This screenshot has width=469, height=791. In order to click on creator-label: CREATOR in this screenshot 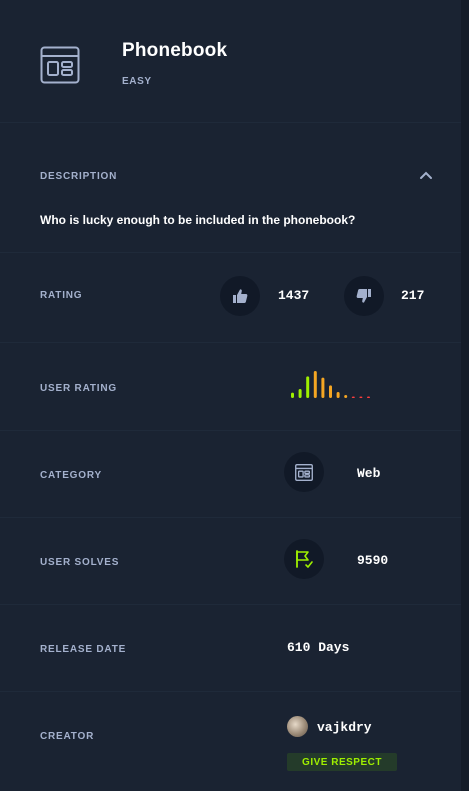, I will do `click(67, 736)`.